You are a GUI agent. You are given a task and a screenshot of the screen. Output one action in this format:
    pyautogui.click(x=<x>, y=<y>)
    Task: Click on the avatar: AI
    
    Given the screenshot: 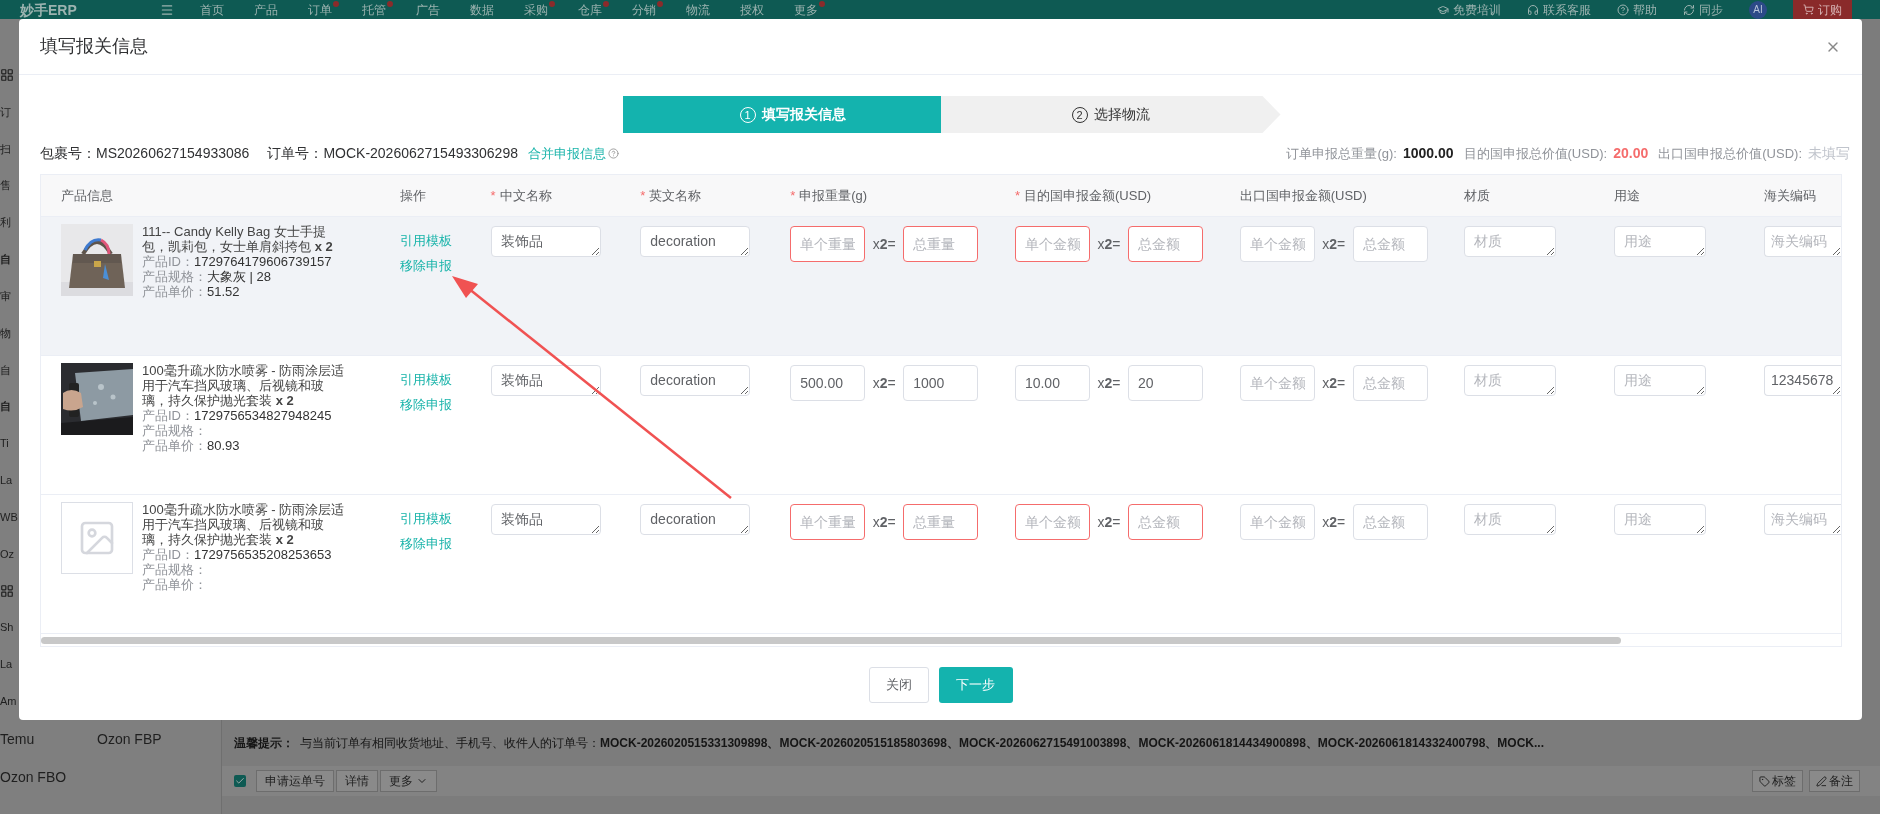 What is the action you would take?
    pyautogui.click(x=1758, y=9)
    